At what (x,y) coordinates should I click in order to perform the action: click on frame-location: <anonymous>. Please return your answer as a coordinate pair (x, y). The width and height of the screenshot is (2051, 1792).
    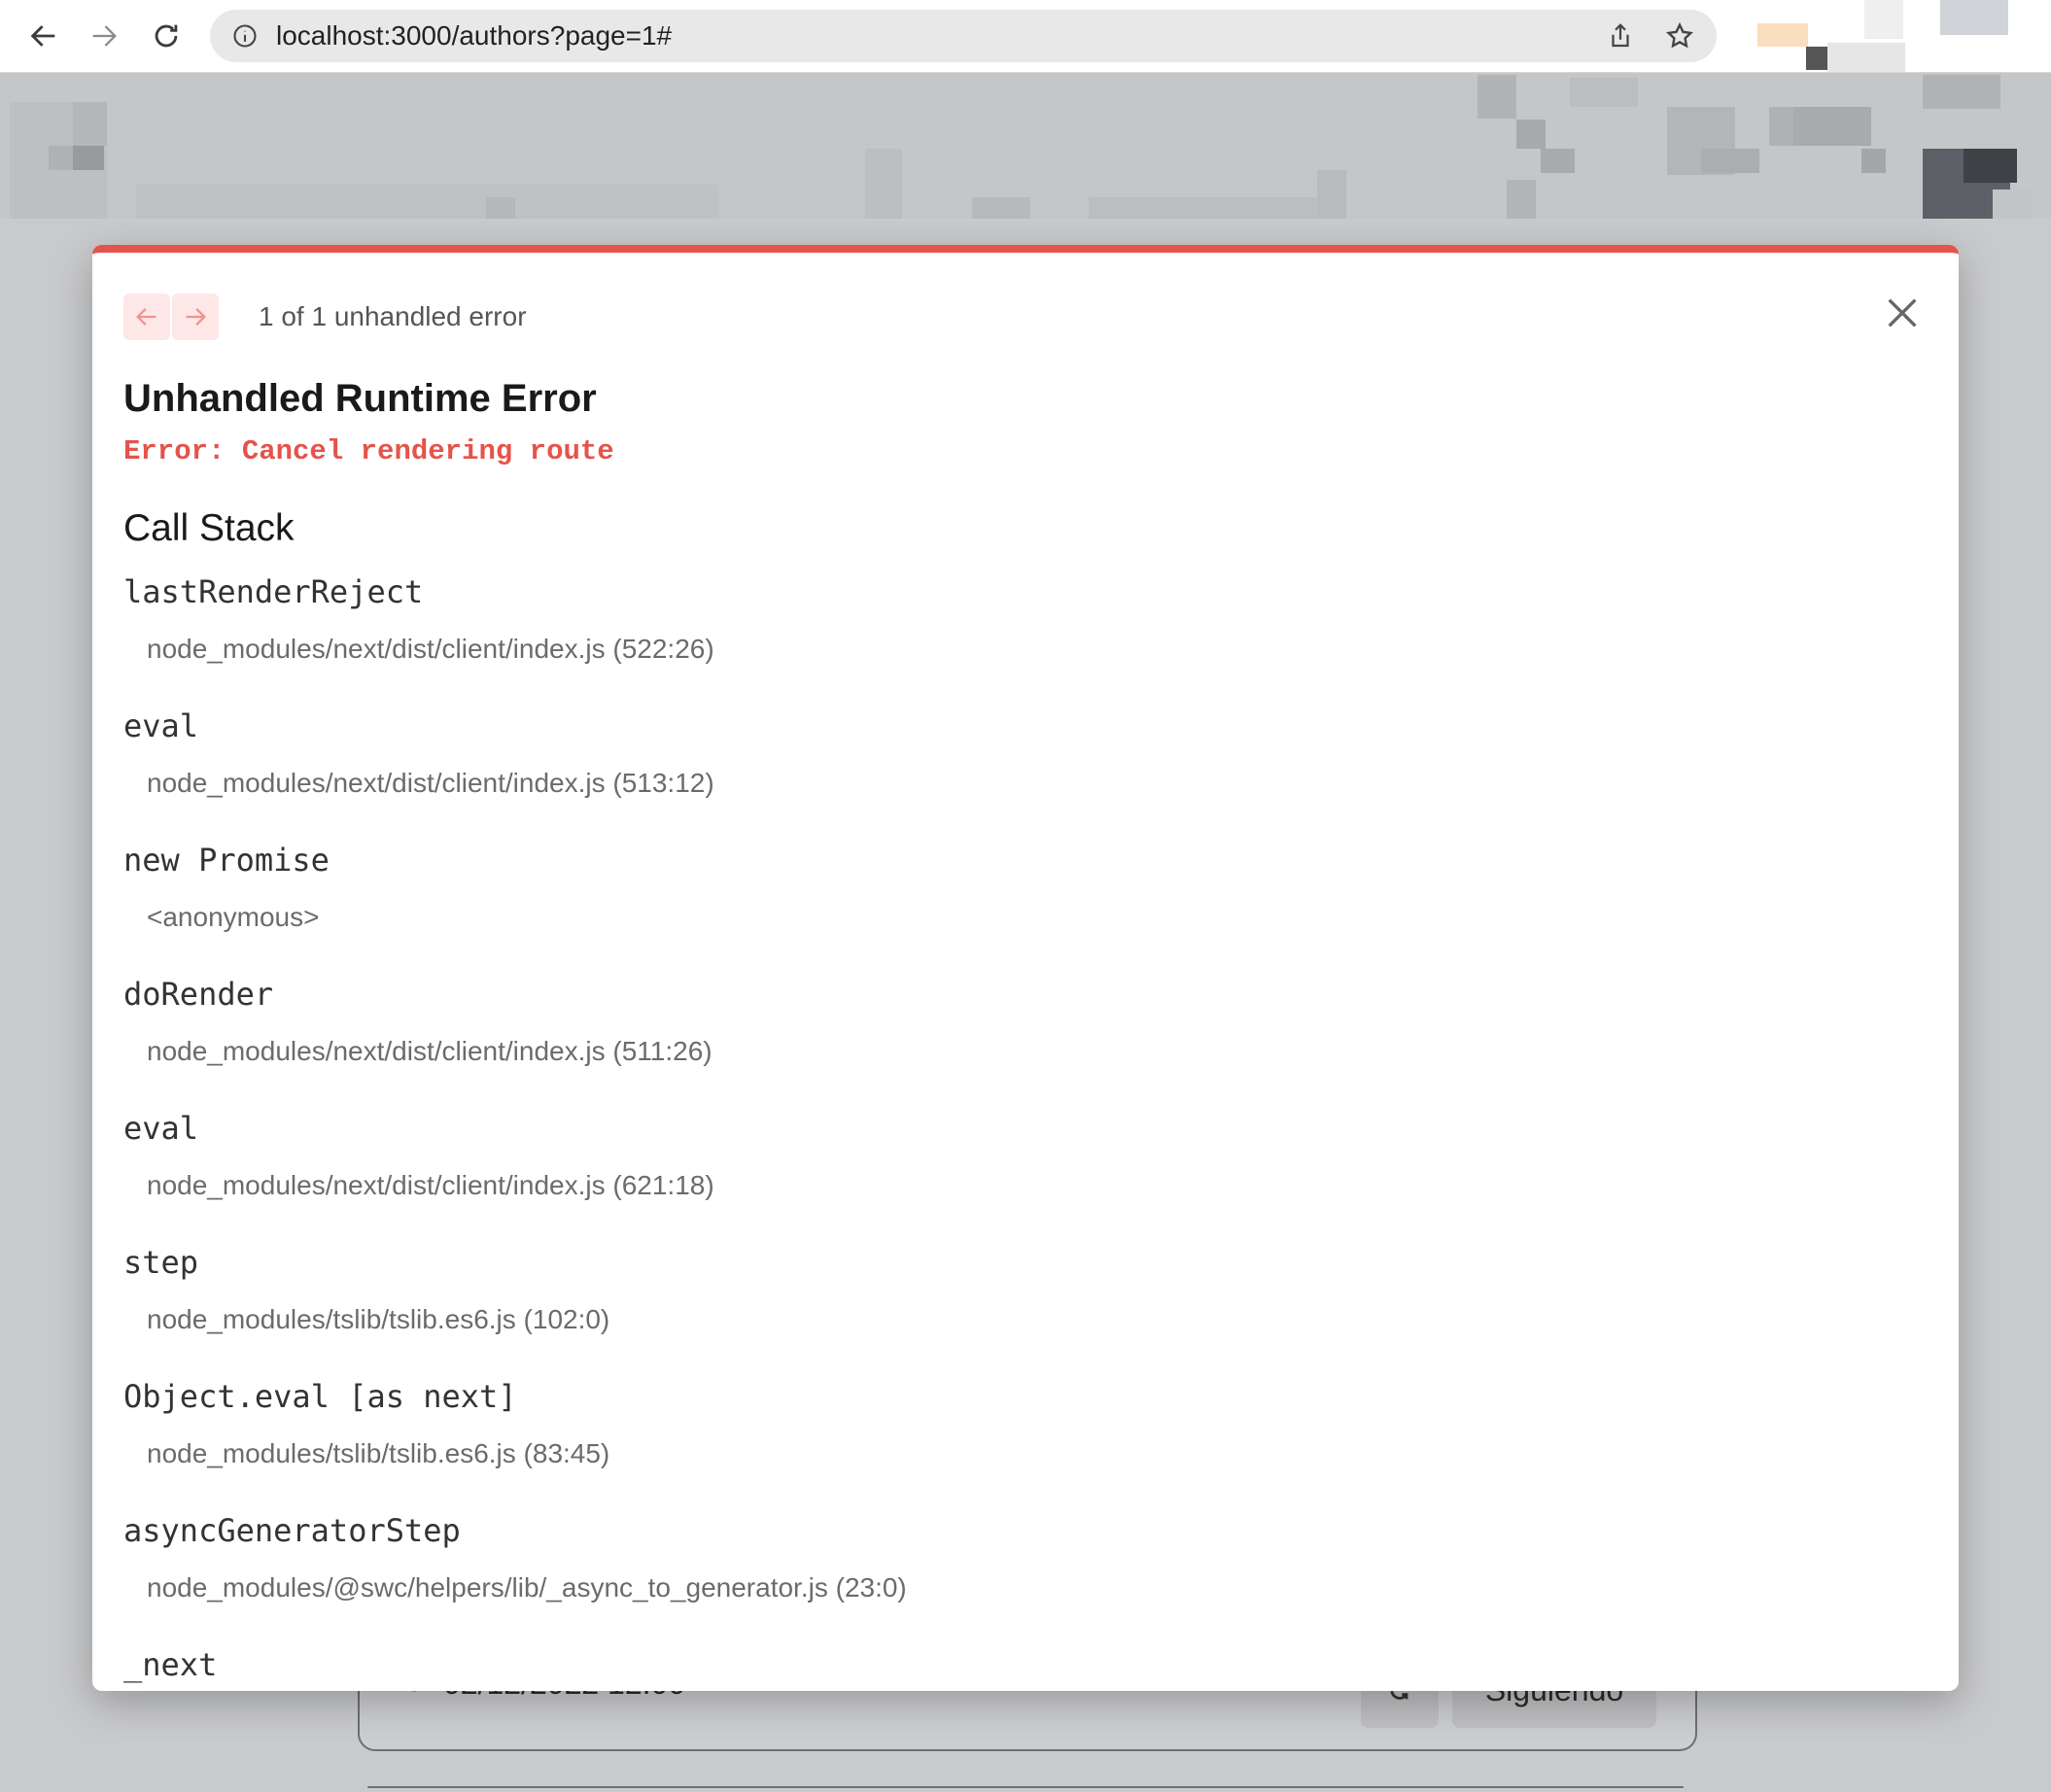
    Looking at the image, I should click on (234, 917).